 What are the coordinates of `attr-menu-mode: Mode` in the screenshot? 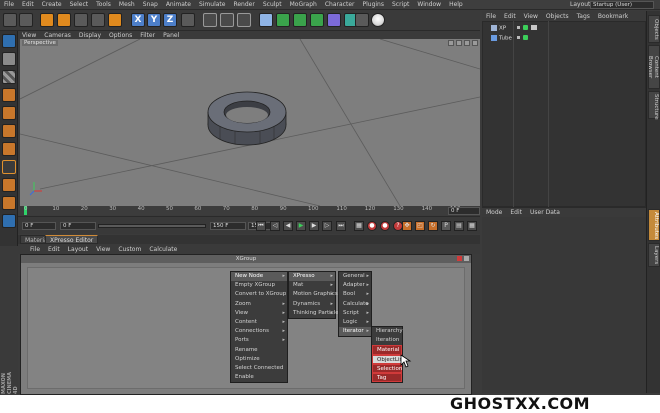 It's located at (494, 212).